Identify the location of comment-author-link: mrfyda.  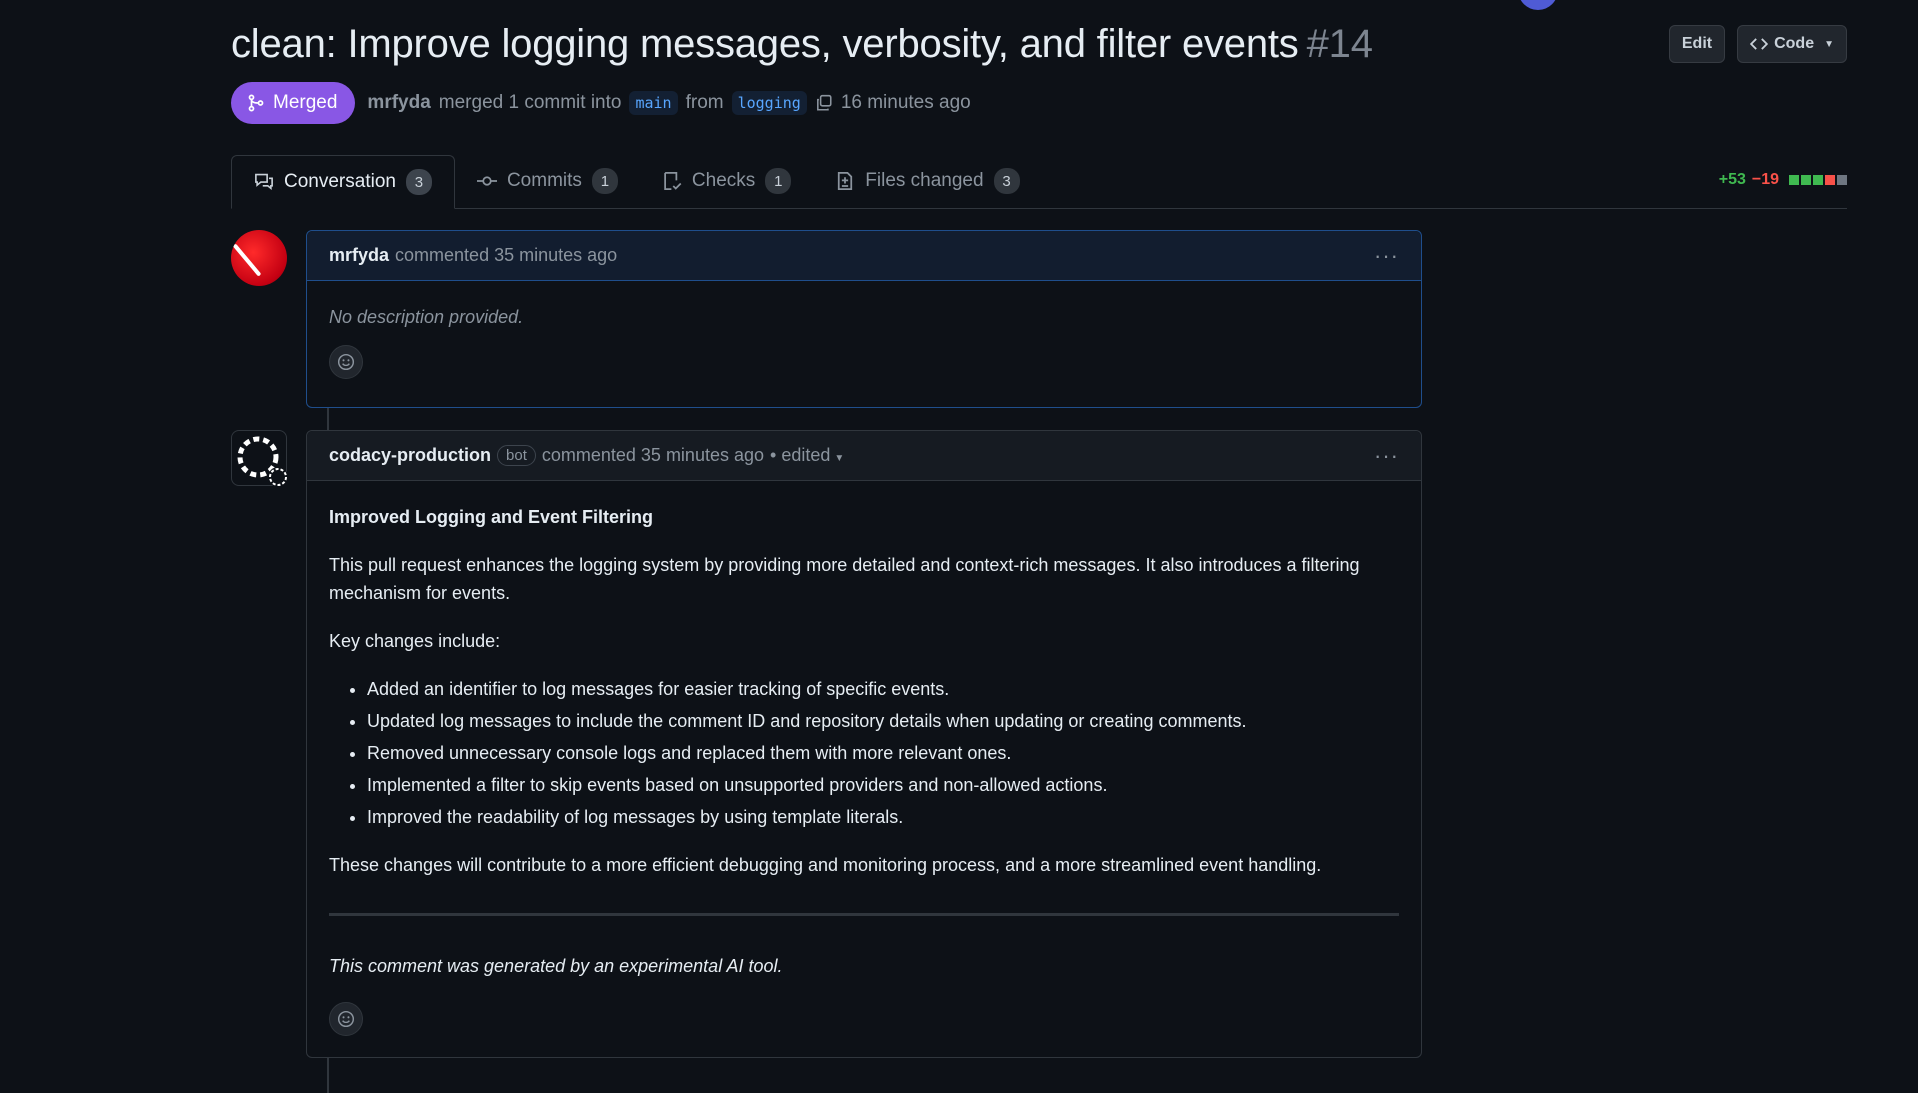
(359, 255).